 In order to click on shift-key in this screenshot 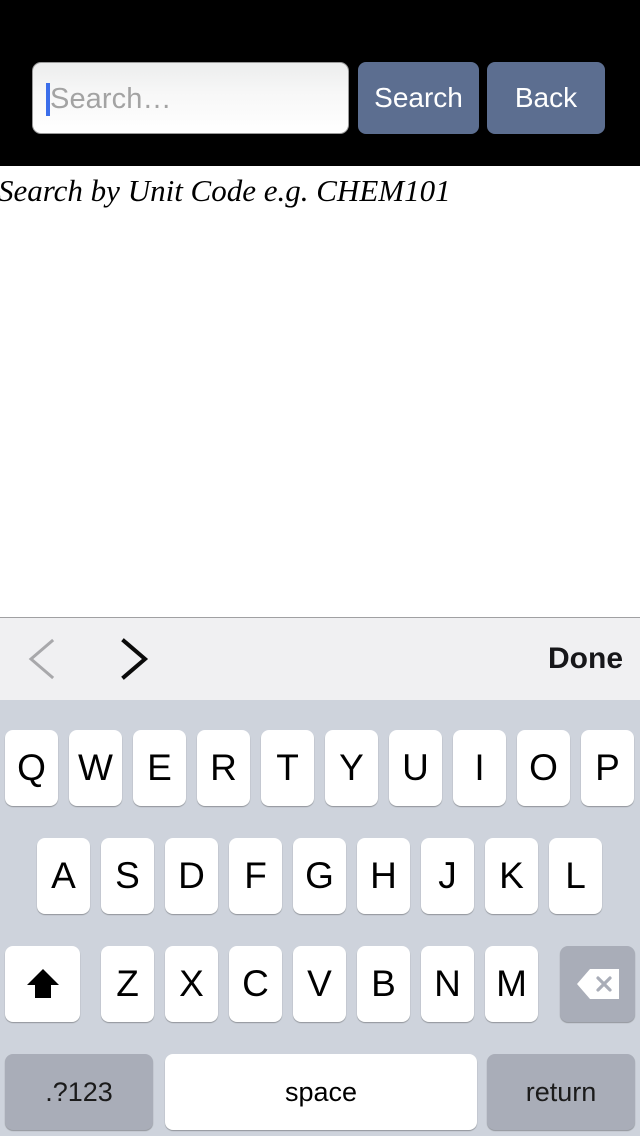, I will do `click(42, 984)`.